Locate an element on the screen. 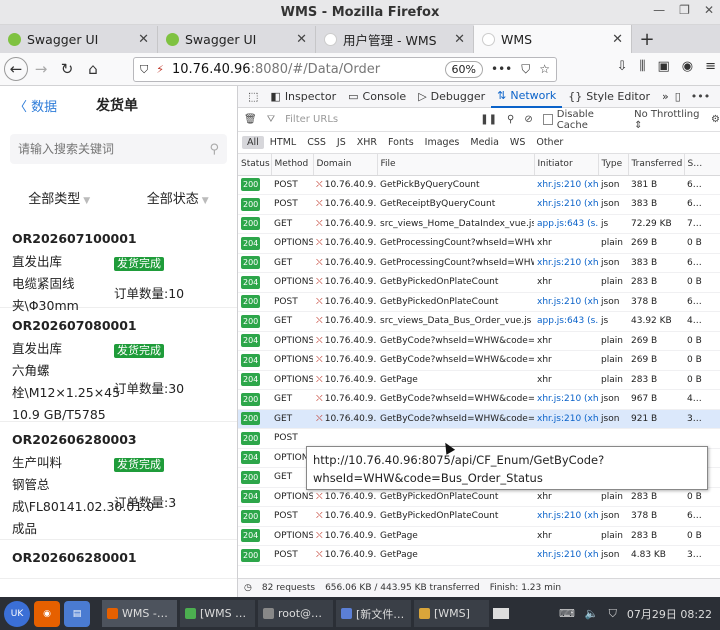 The width and height of the screenshot is (720, 630). home-button: ⌂ is located at coordinates (93, 69).